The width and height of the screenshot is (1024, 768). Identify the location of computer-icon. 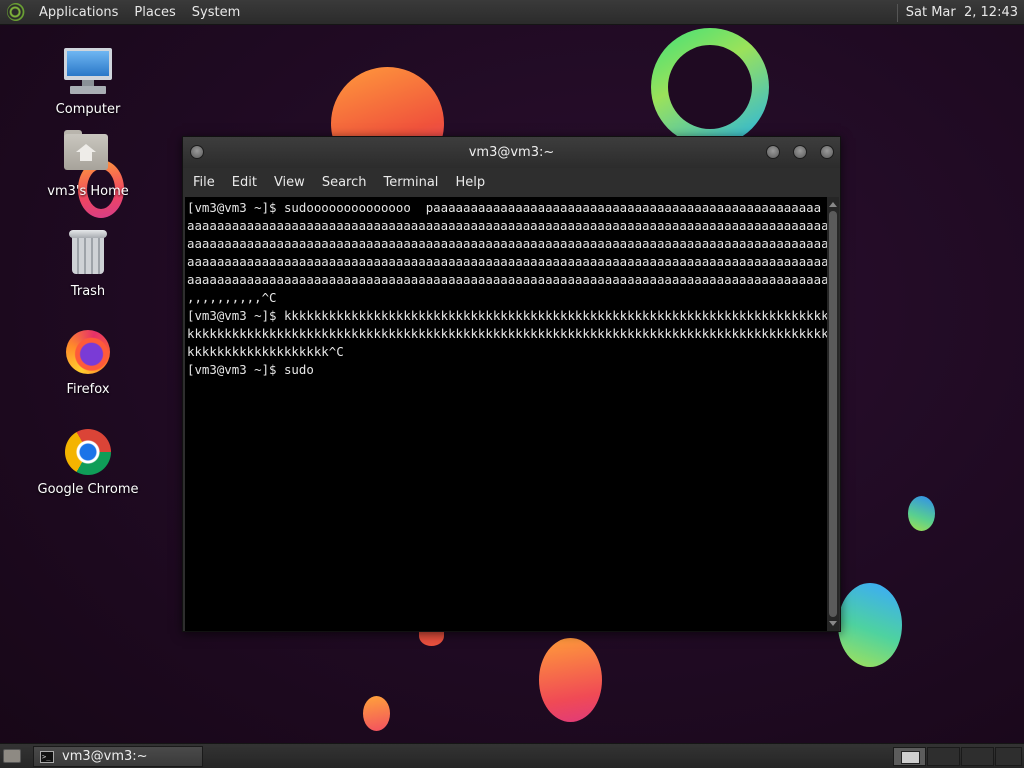
(88, 72).